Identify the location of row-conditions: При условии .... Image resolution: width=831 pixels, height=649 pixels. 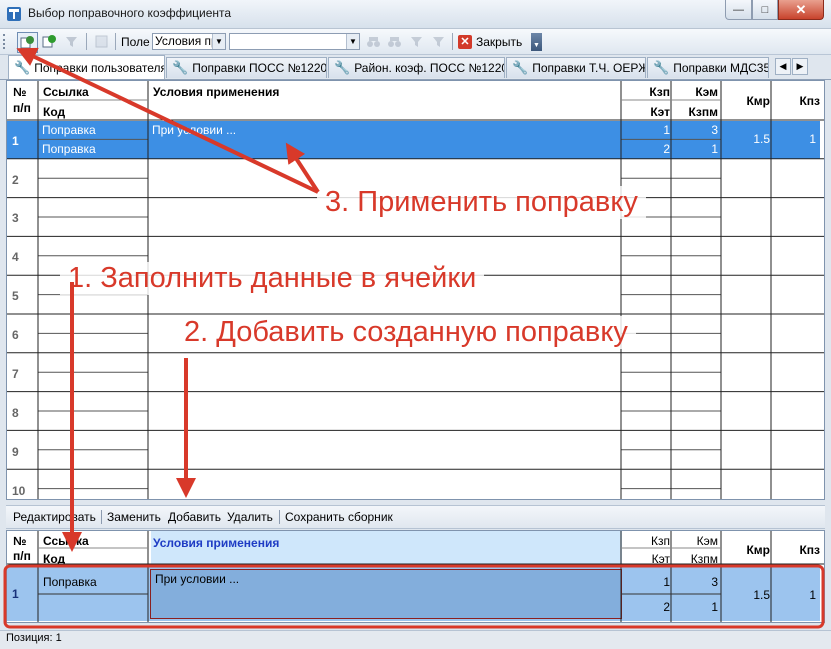
(194, 130).